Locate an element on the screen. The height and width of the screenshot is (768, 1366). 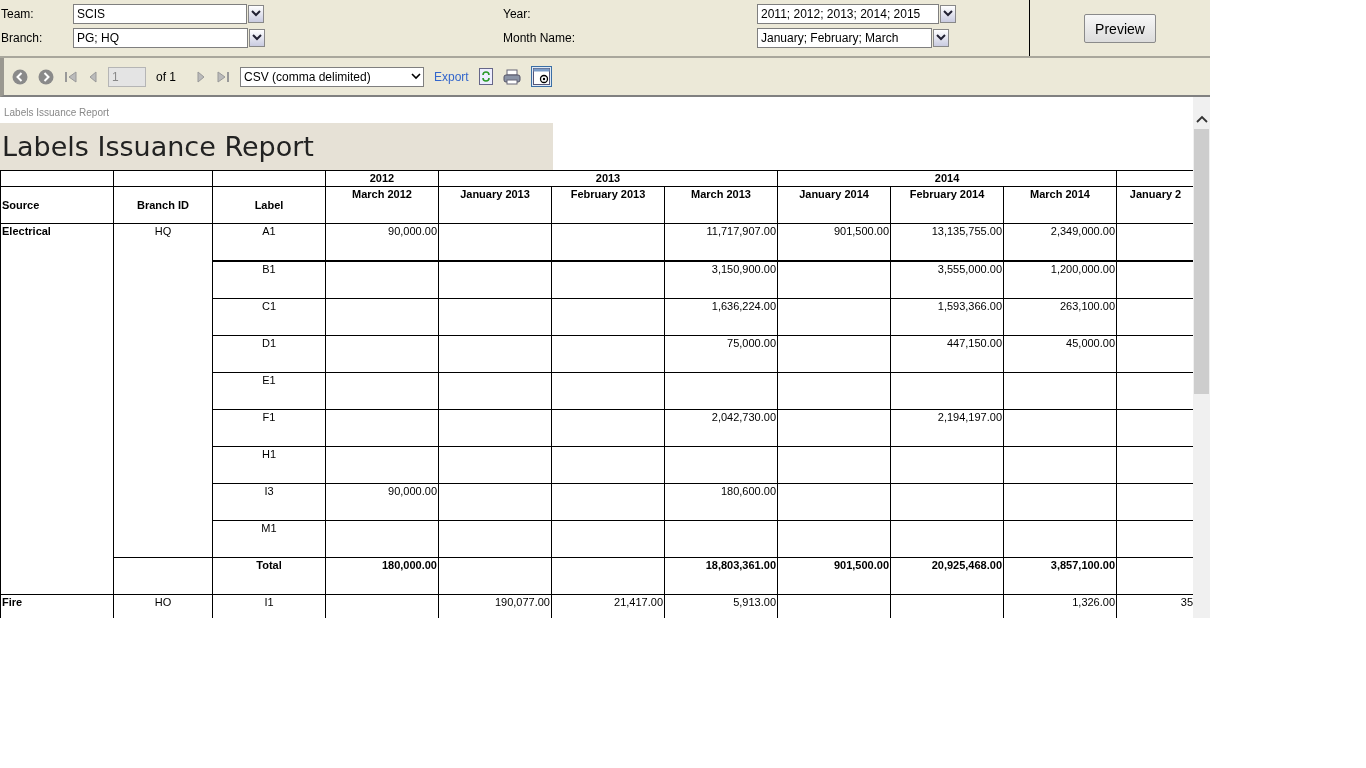
total-label: Total is located at coordinates (269, 576).